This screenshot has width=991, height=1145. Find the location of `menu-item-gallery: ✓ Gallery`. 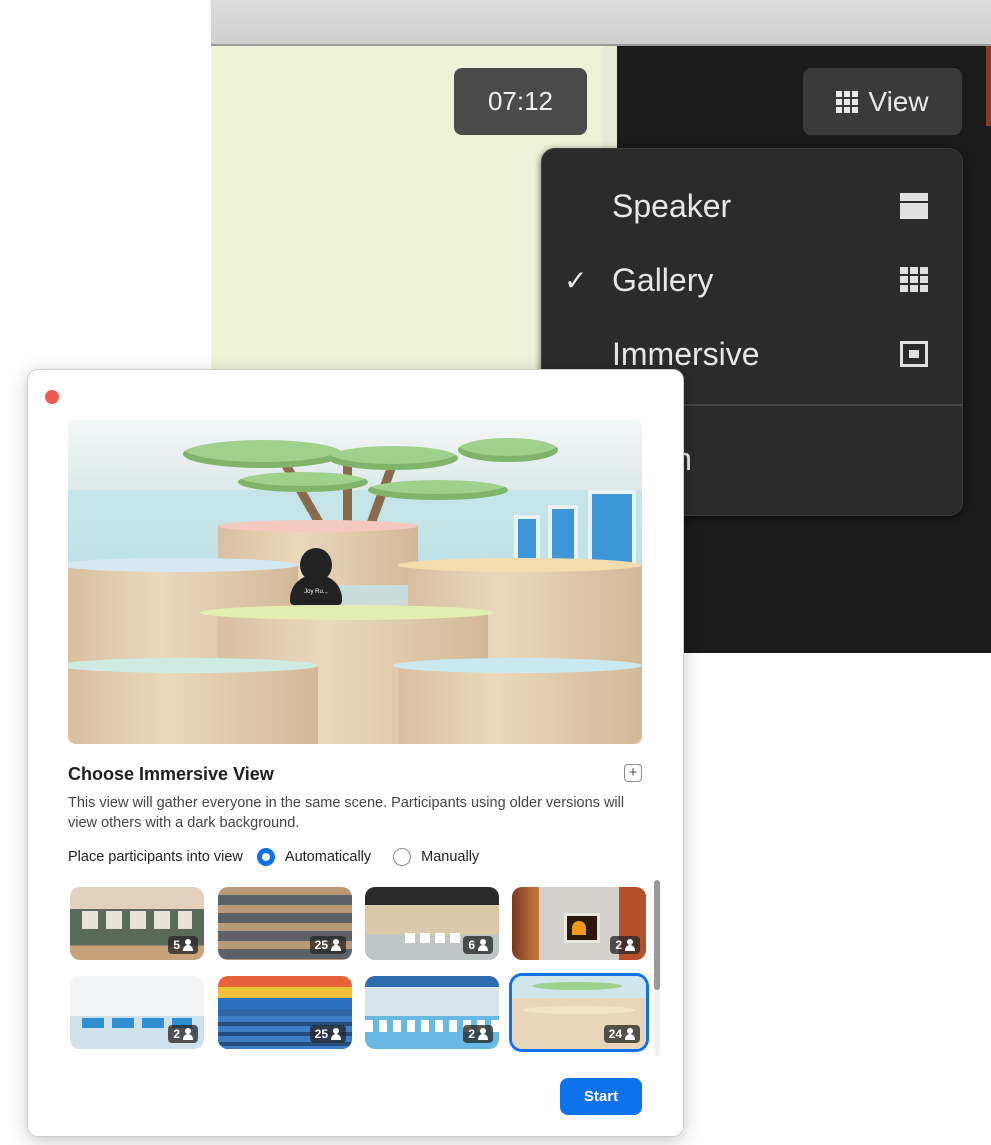

menu-item-gallery: ✓ Gallery is located at coordinates (752, 280).